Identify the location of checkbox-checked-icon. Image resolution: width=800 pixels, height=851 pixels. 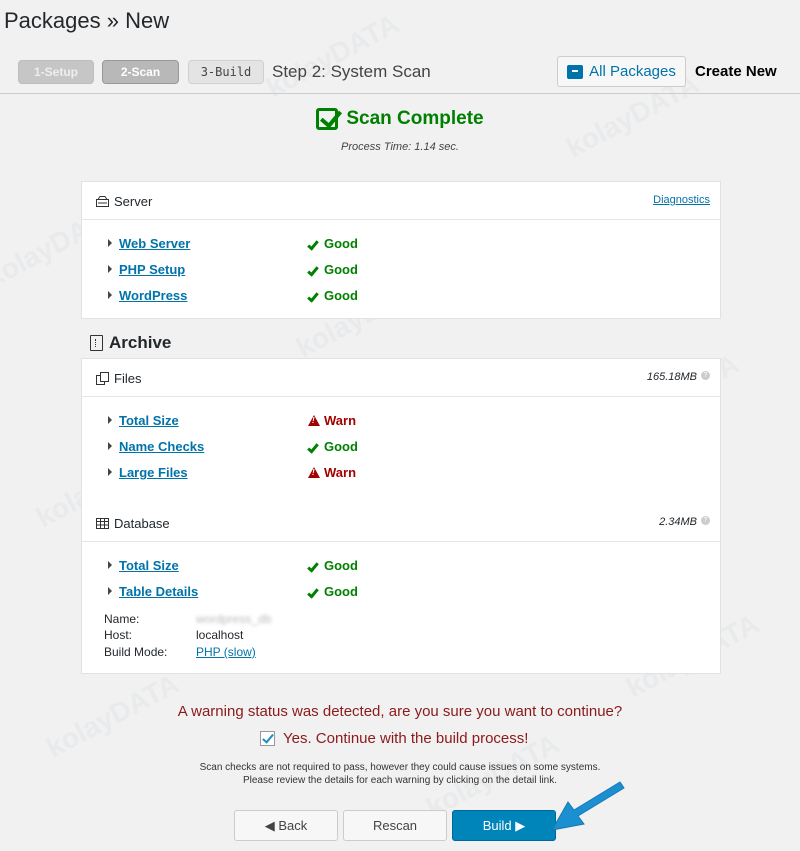
(267, 738).